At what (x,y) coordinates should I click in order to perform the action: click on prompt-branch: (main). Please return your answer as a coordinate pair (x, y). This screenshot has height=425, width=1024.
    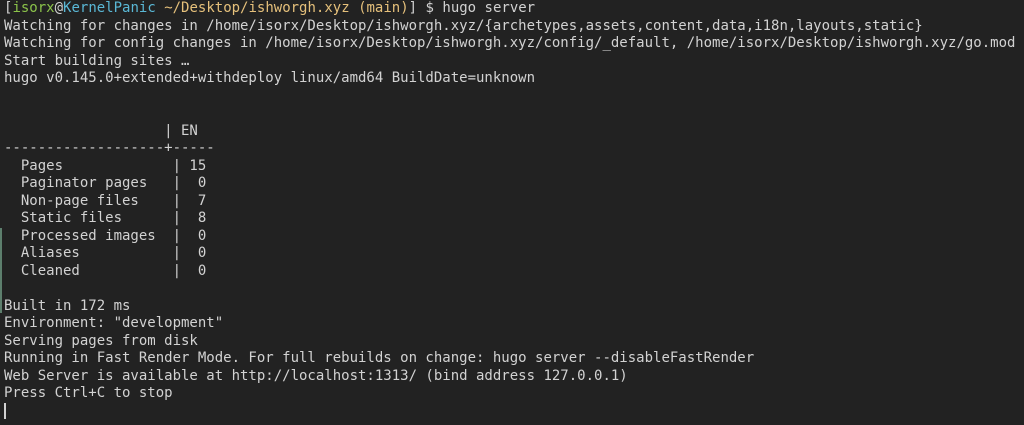
    Looking at the image, I should click on (383, 8).